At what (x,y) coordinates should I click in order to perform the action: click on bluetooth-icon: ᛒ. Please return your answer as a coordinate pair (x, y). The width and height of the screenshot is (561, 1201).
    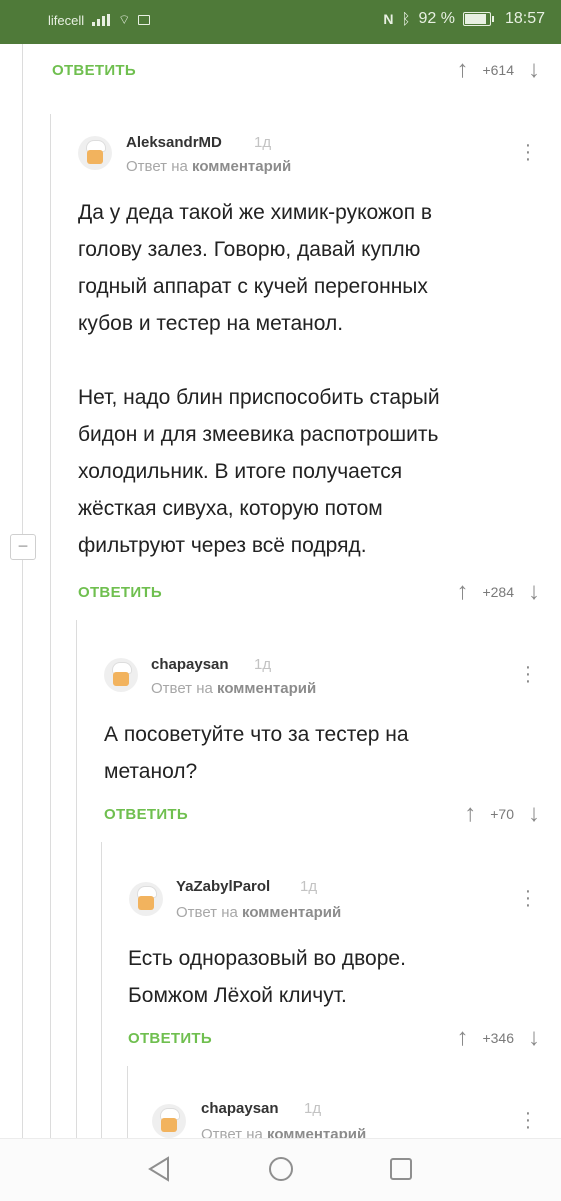
    Looking at the image, I should click on (406, 19).